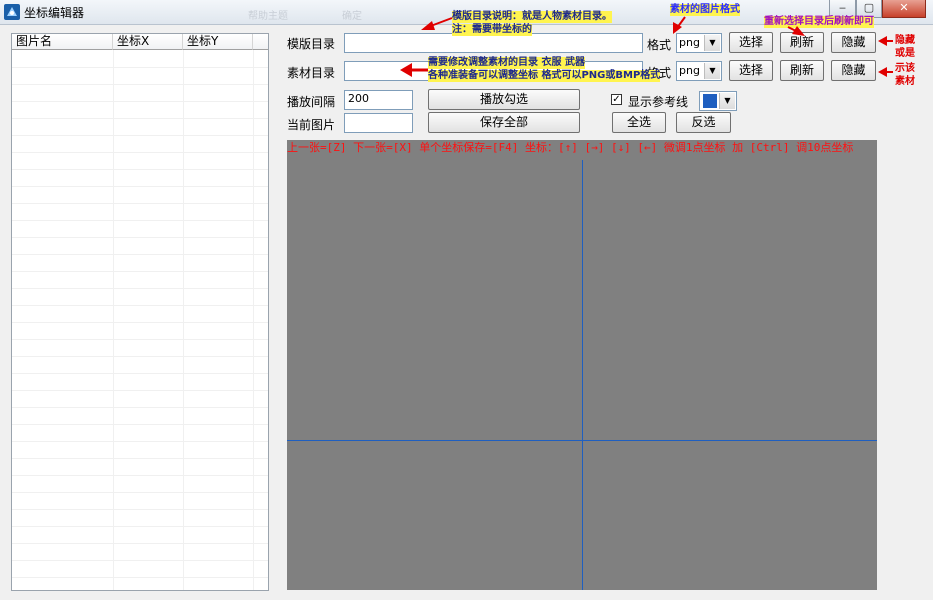 The height and width of the screenshot is (600, 933). I want to click on column-header-filler, so click(260, 42).